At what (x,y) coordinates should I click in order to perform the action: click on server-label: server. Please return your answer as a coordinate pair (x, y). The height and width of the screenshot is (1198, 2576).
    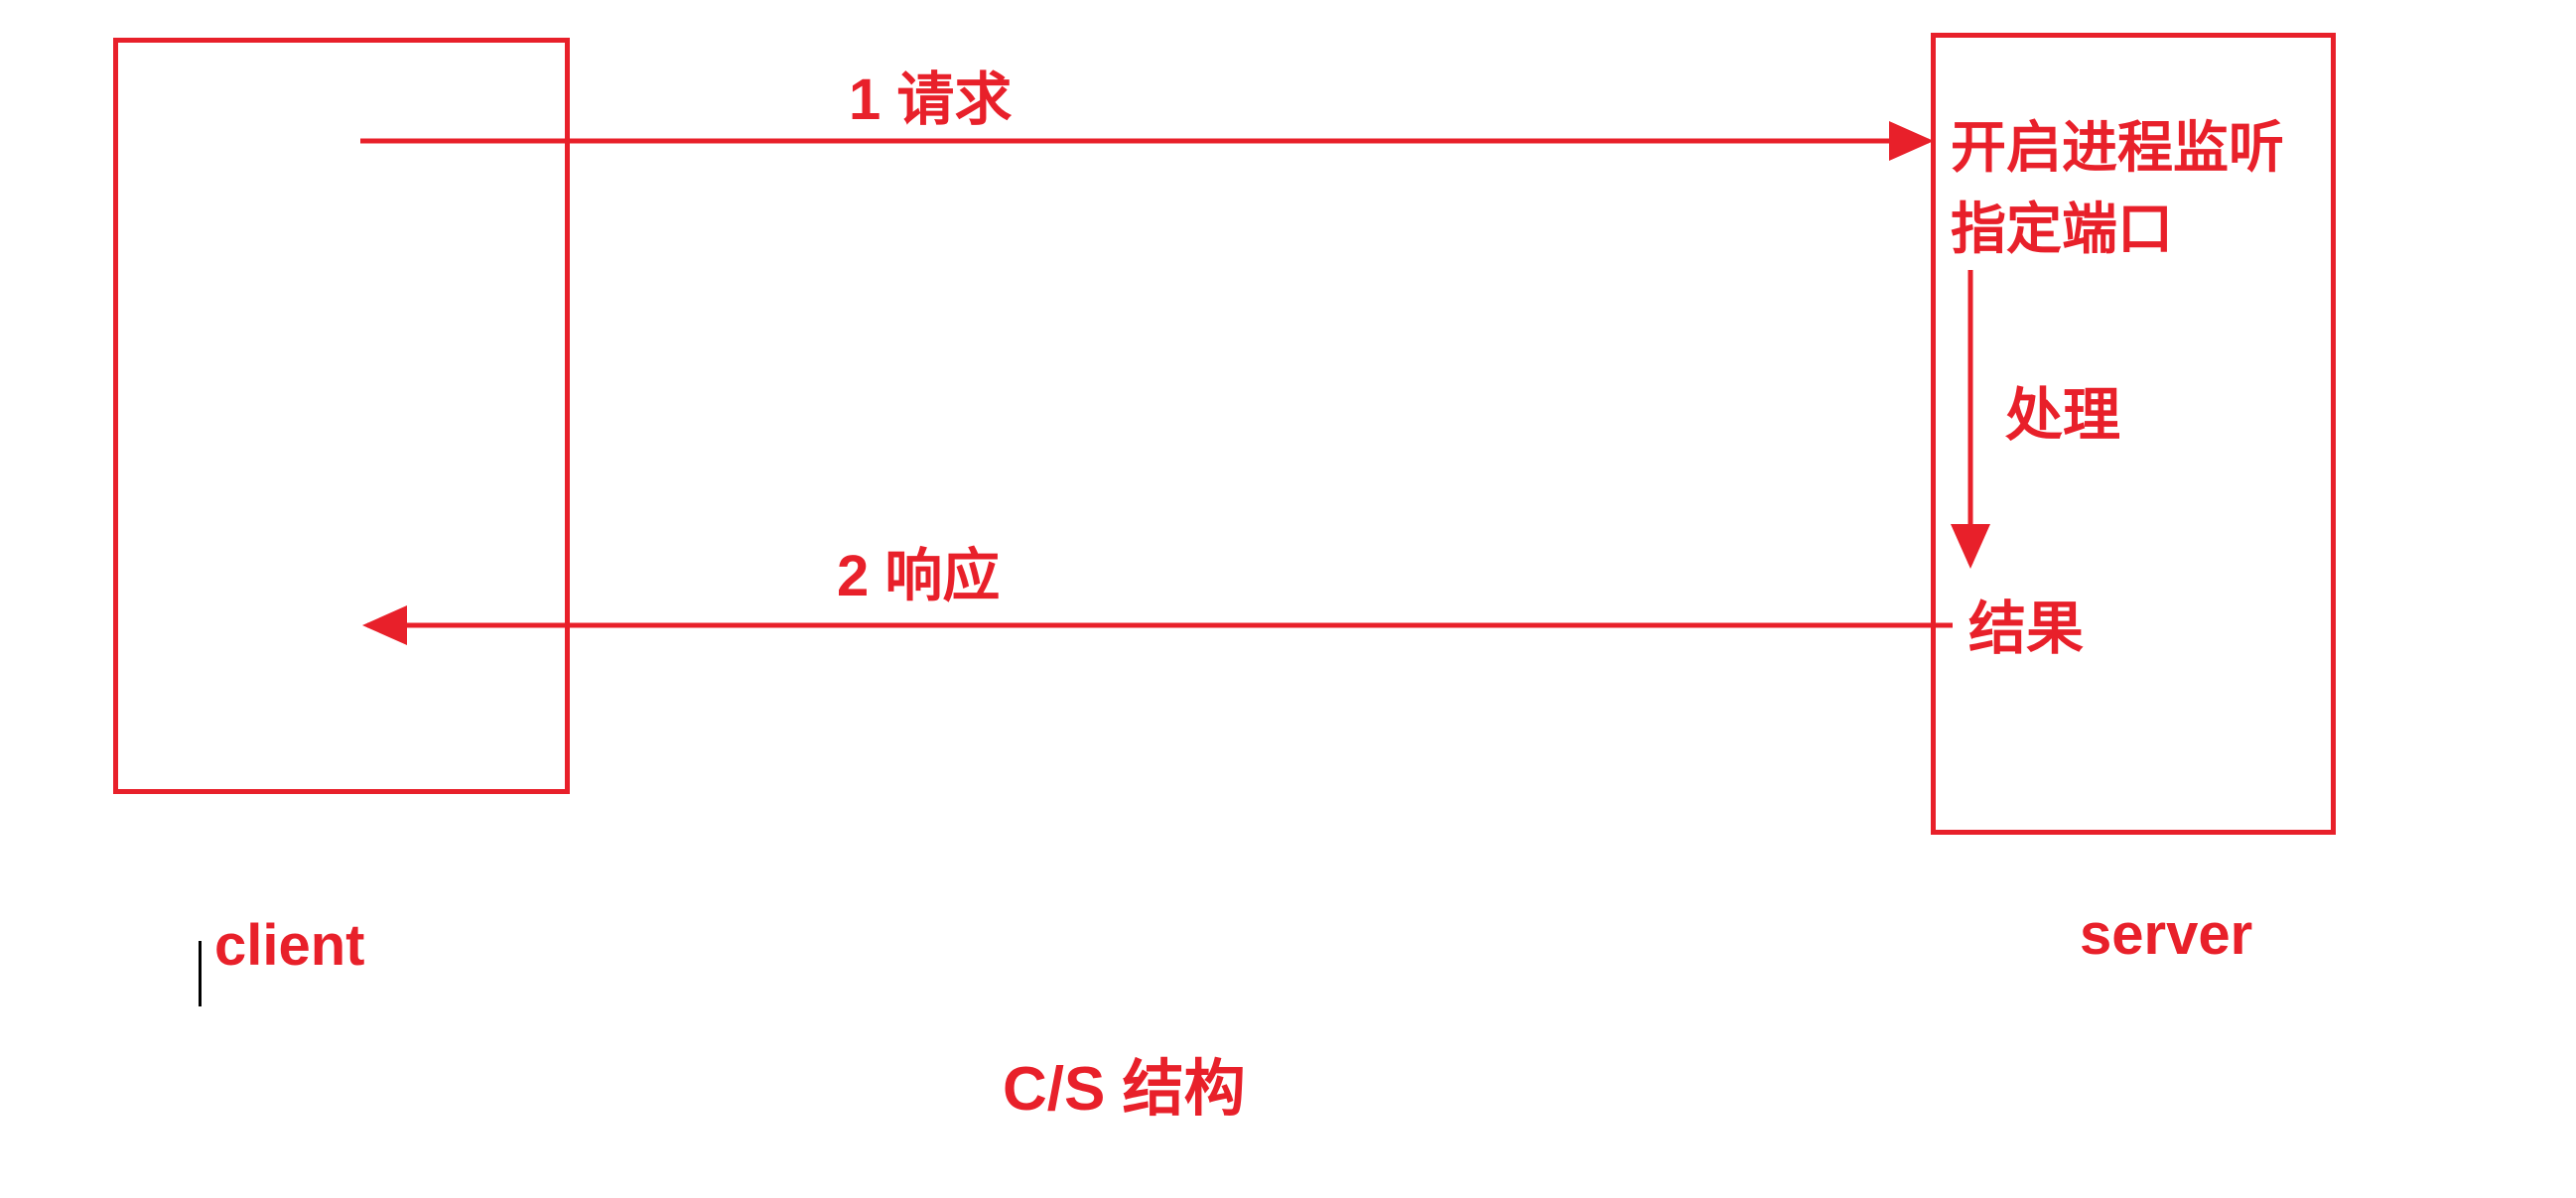
    Looking at the image, I should click on (2166, 934).